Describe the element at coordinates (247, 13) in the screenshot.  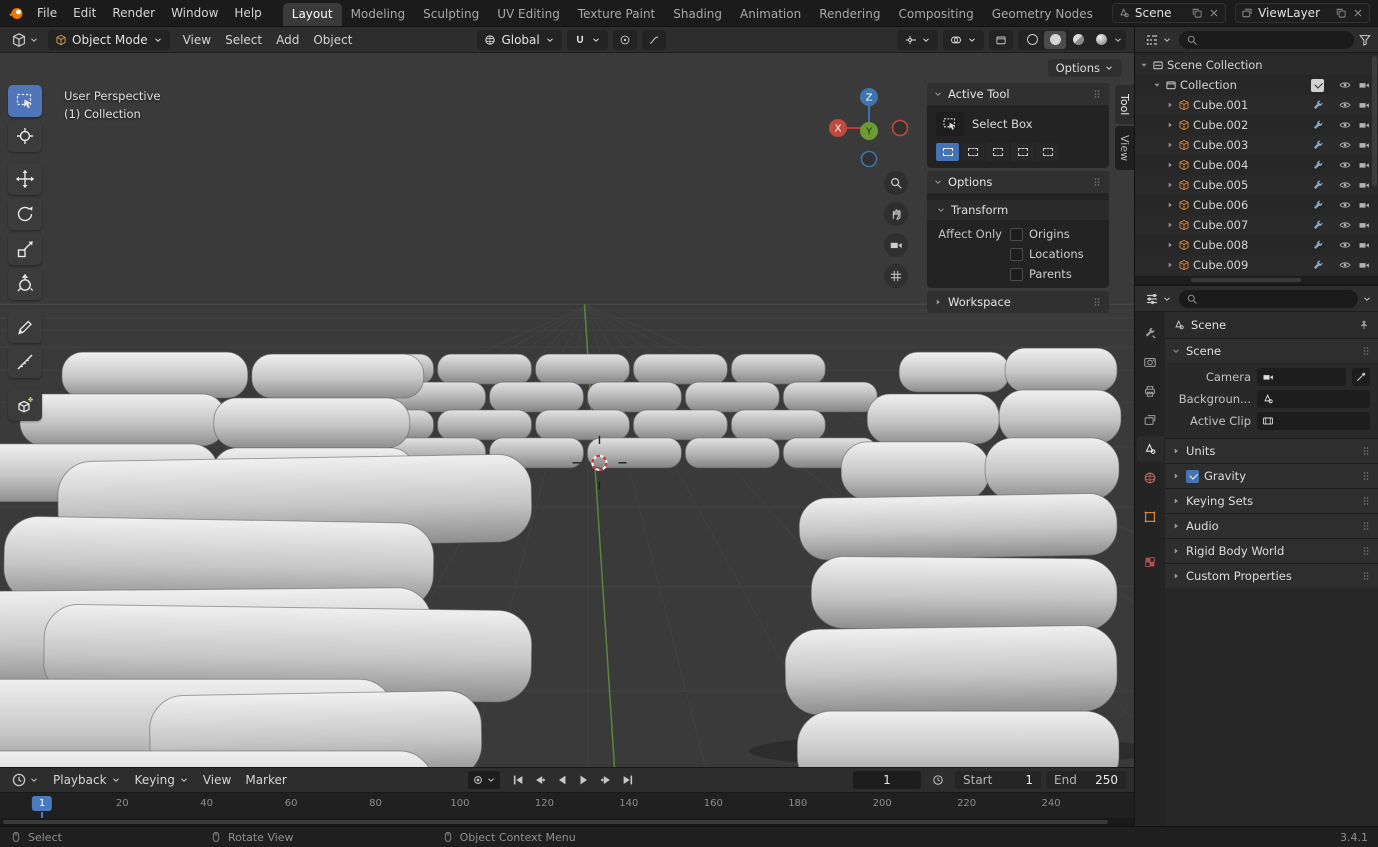
I see `menu-help: Help` at that location.